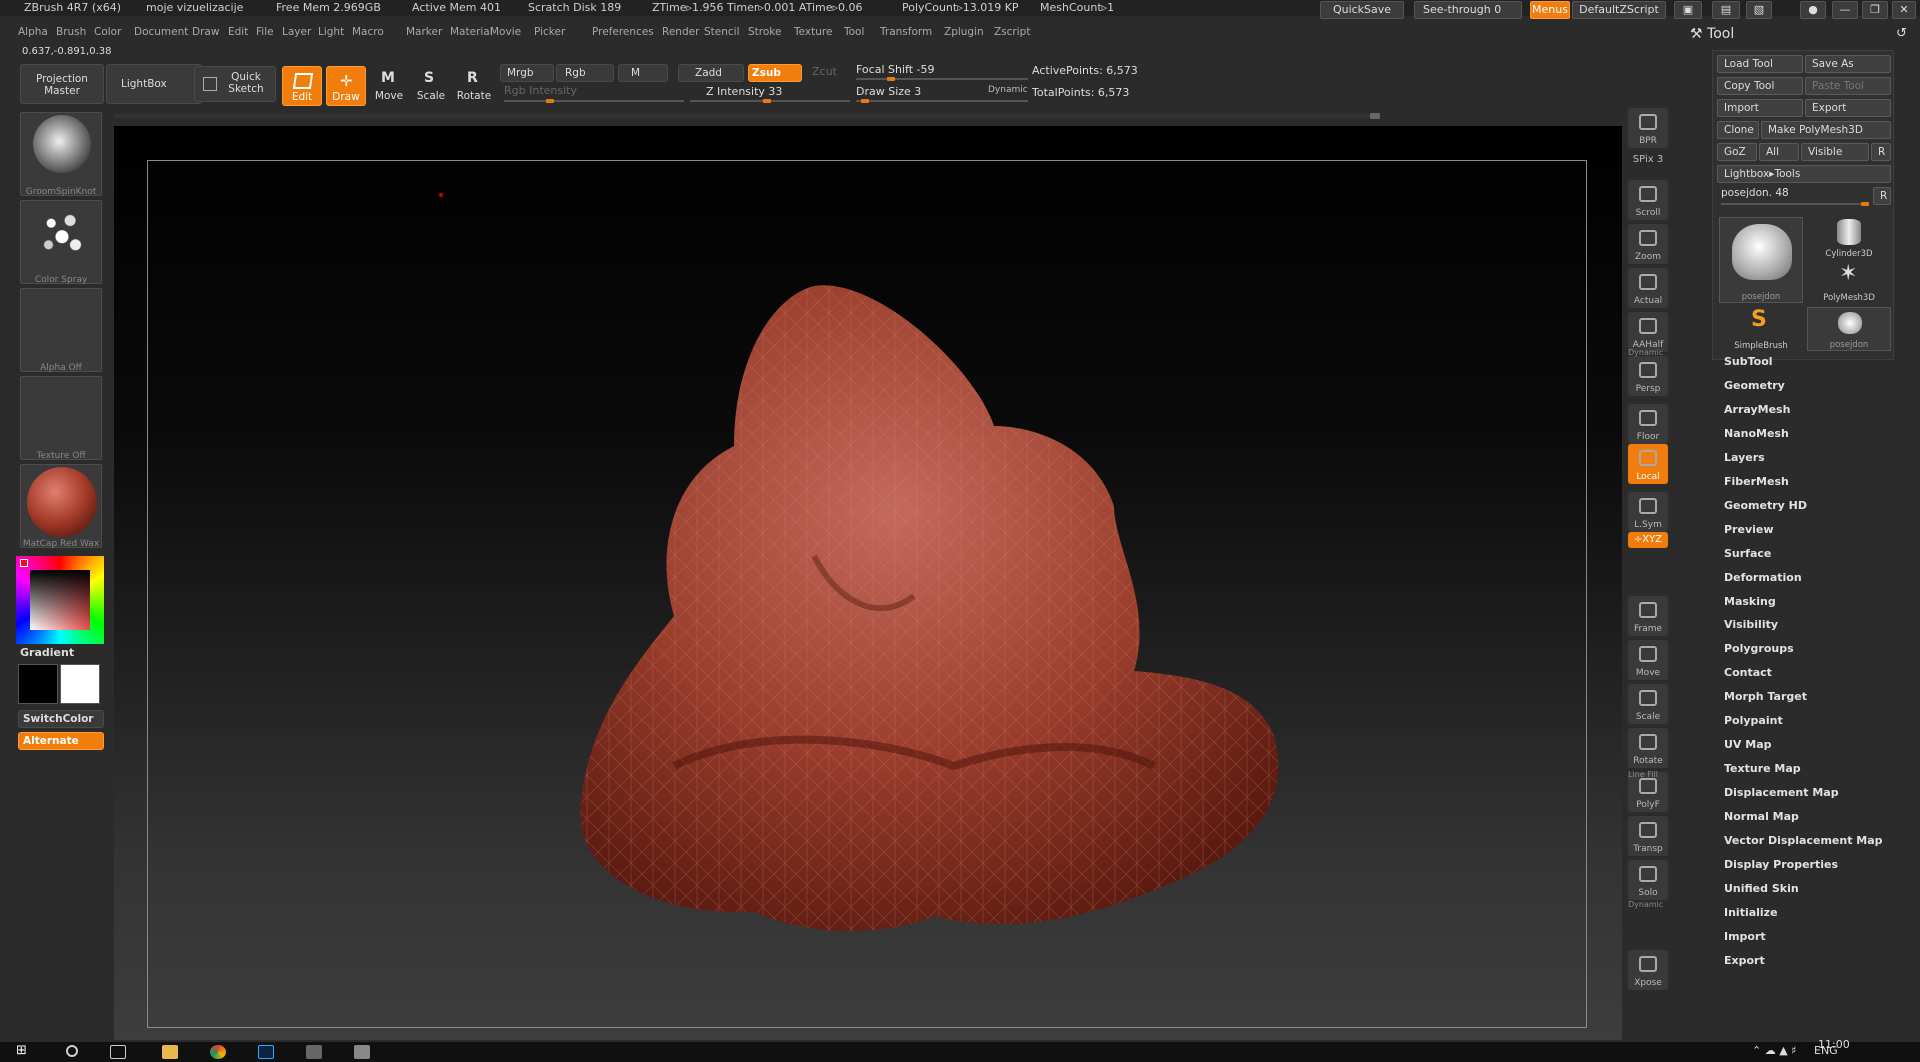 This screenshot has height=1062, width=1920. I want to click on menu-light: Light, so click(331, 32).